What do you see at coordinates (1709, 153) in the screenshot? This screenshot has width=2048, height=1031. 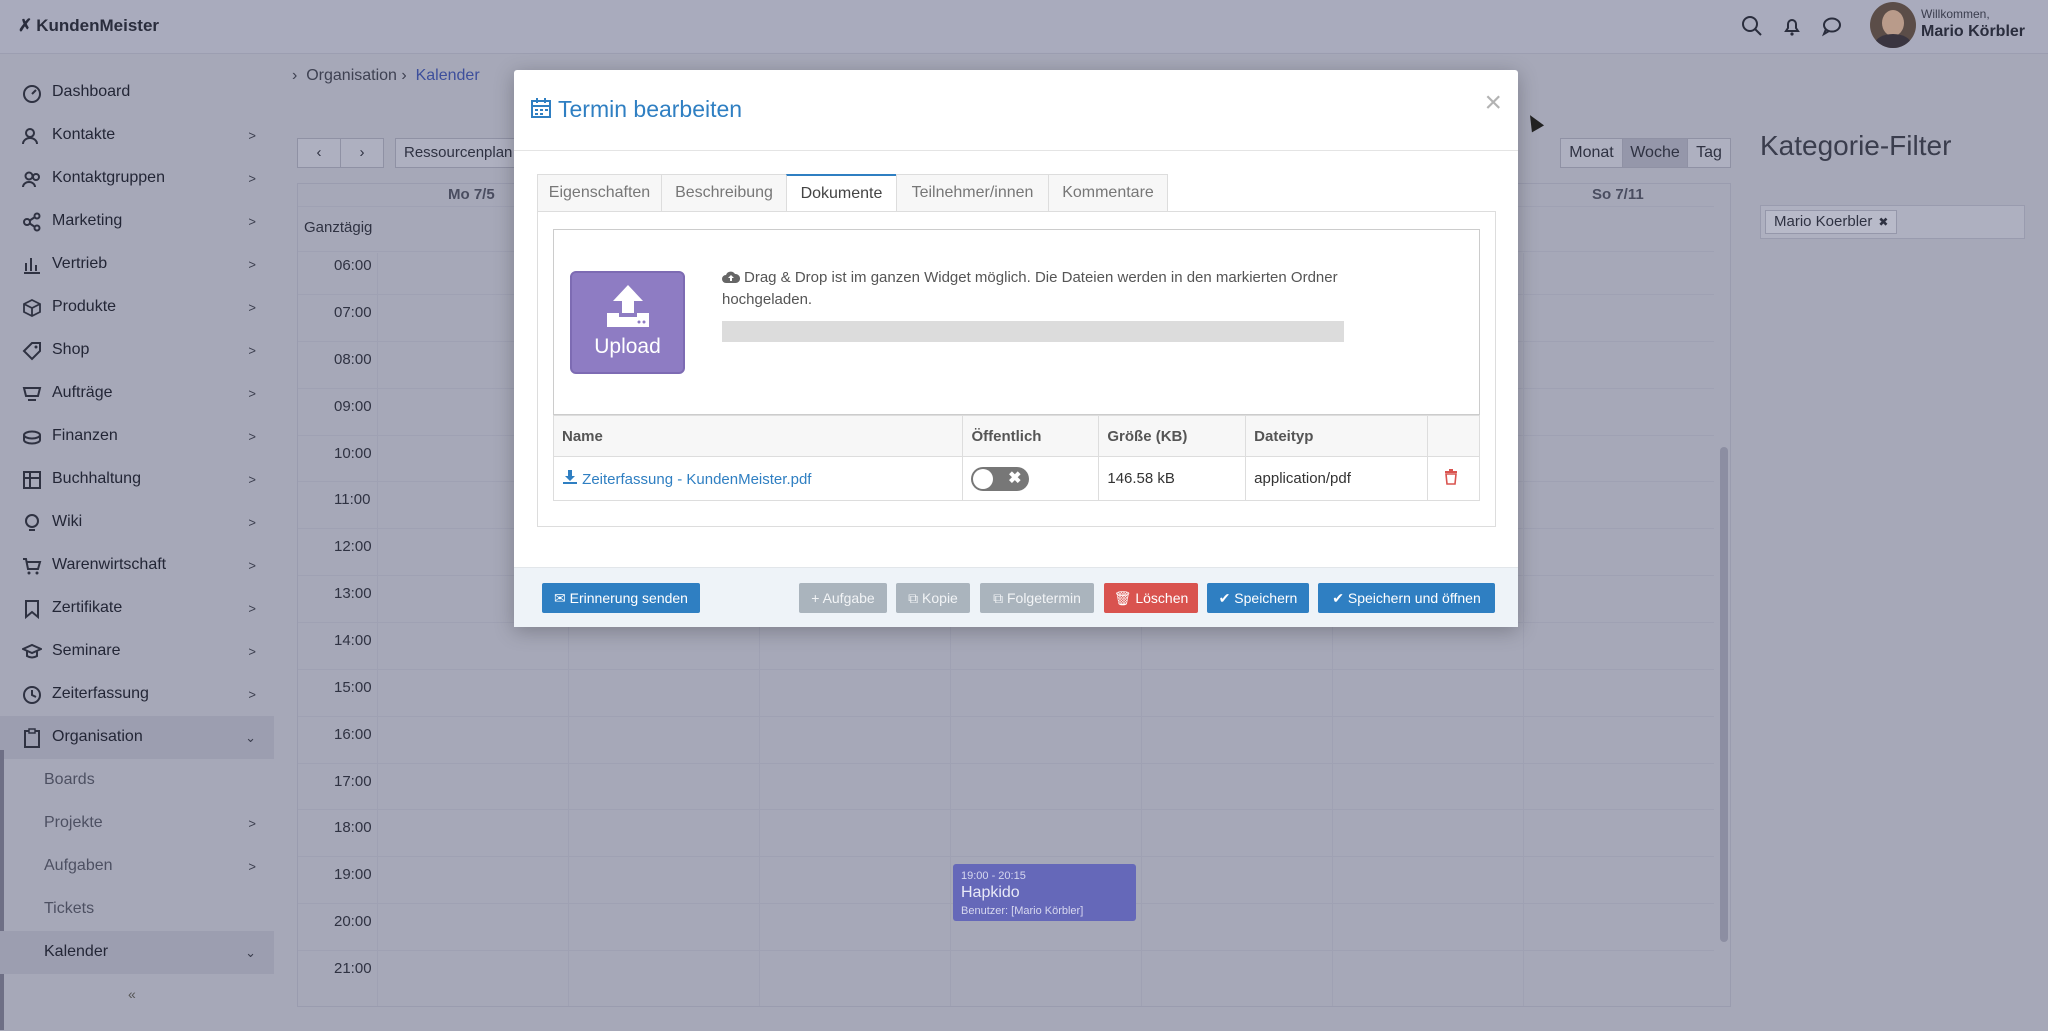 I see `view-day-button: Tag` at bounding box center [1709, 153].